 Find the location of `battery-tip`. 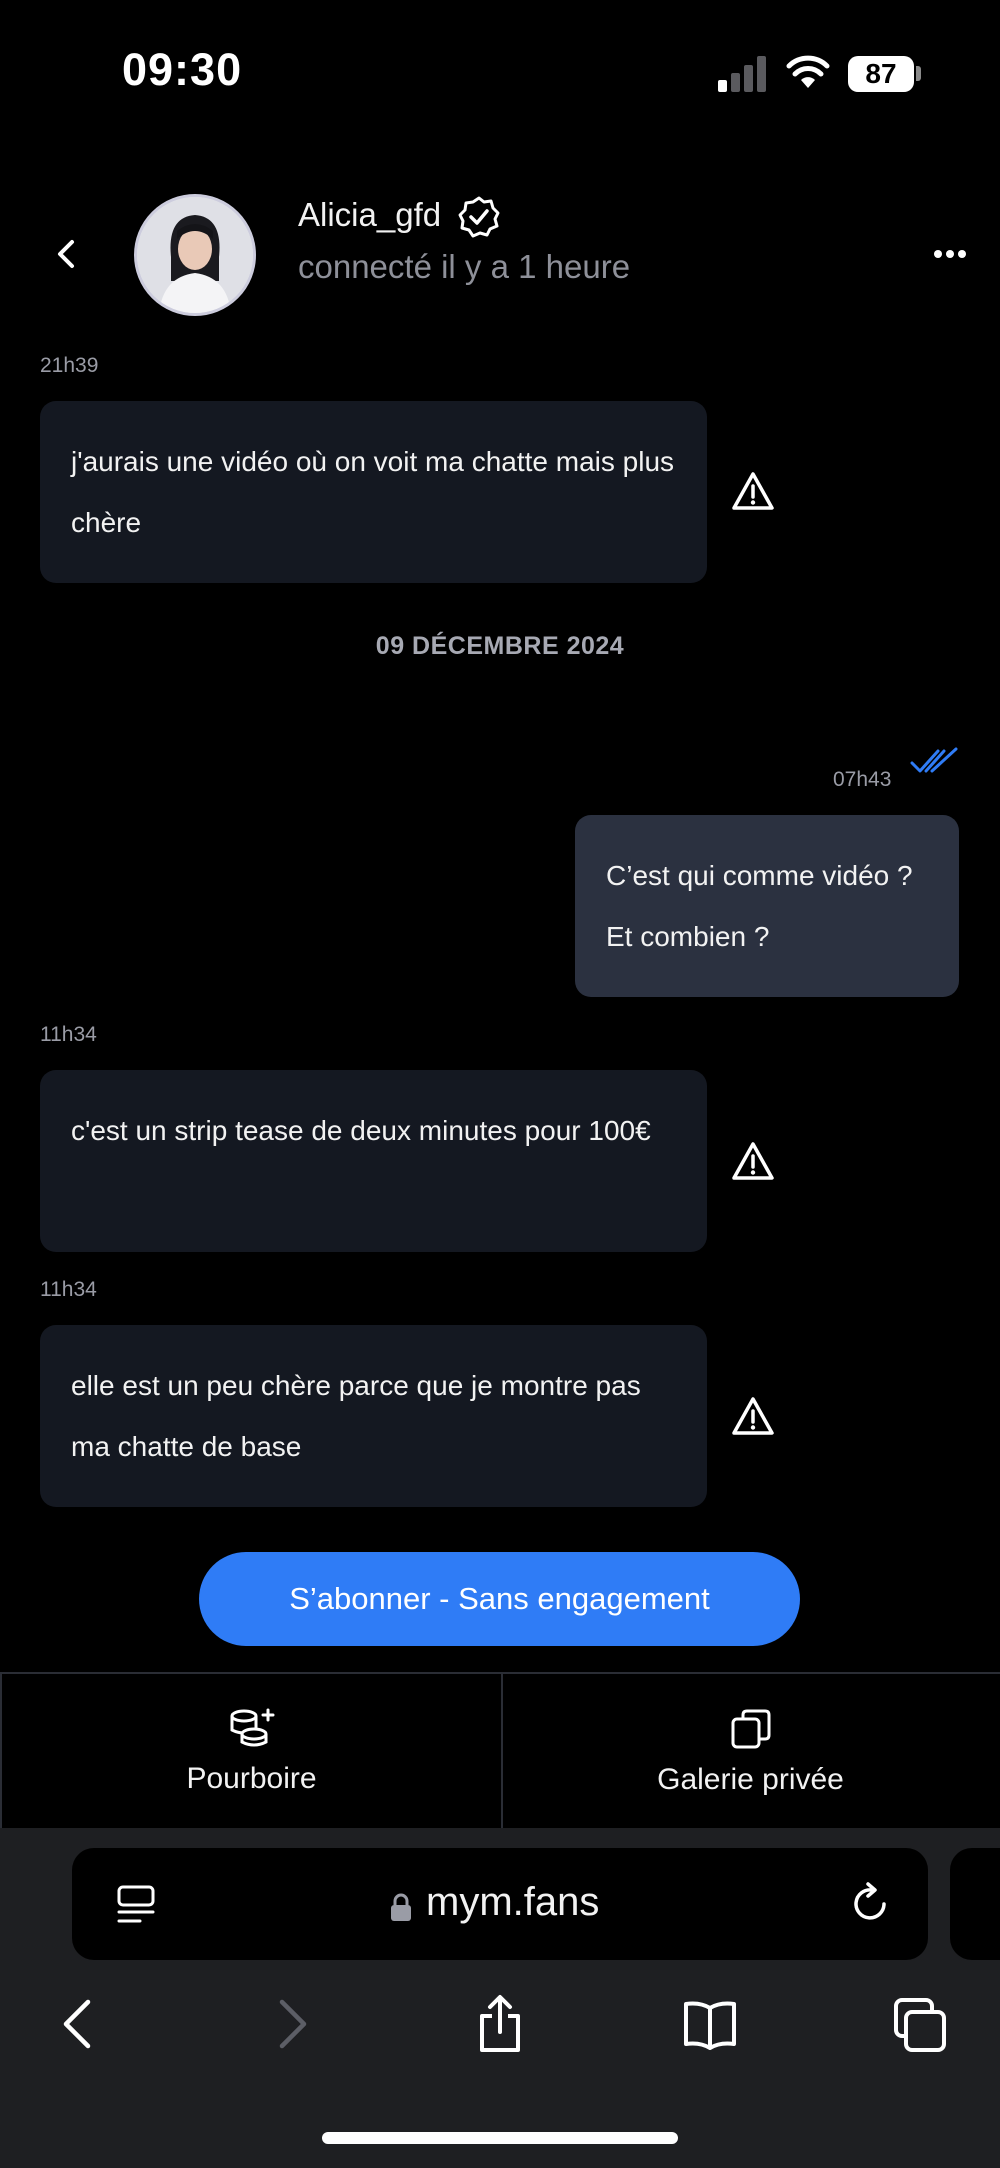

battery-tip is located at coordinates (918, 73).